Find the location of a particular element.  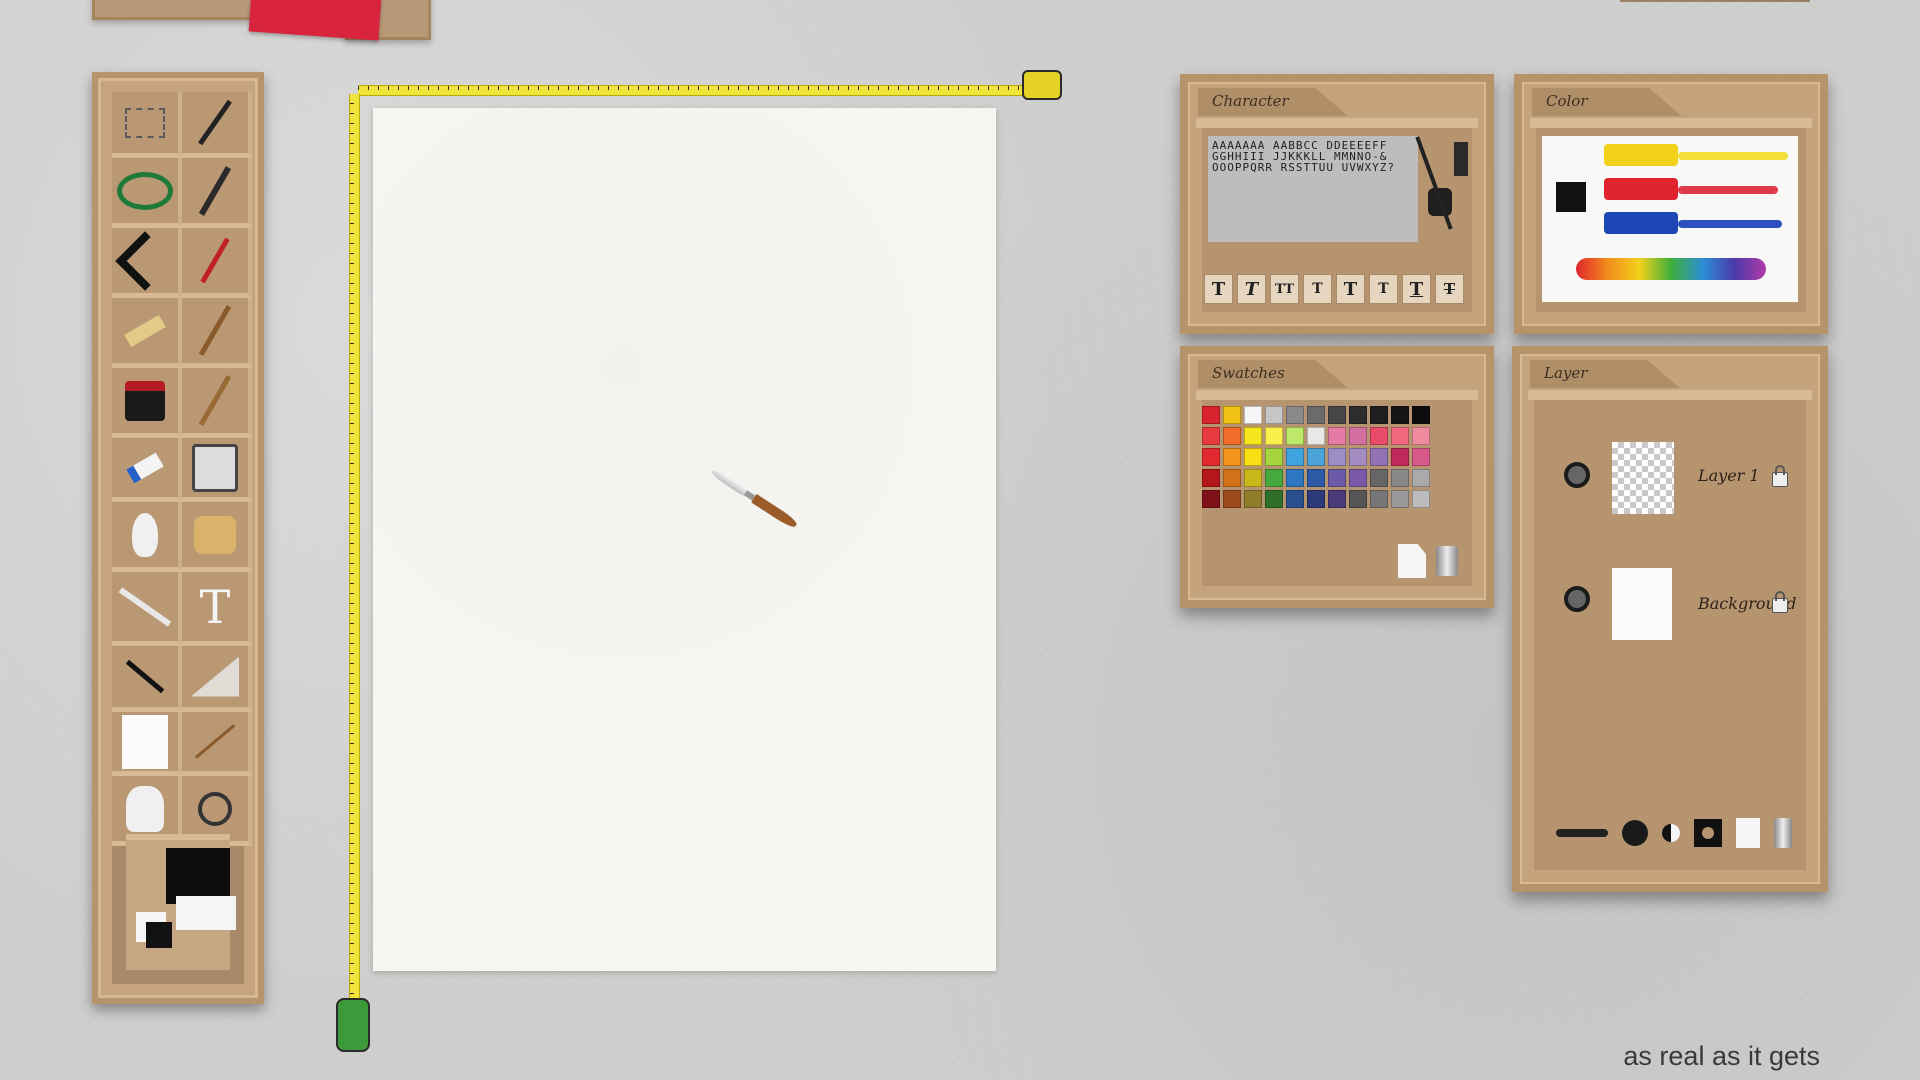

layer-mask-icon is located at coordinates (1708, 833).